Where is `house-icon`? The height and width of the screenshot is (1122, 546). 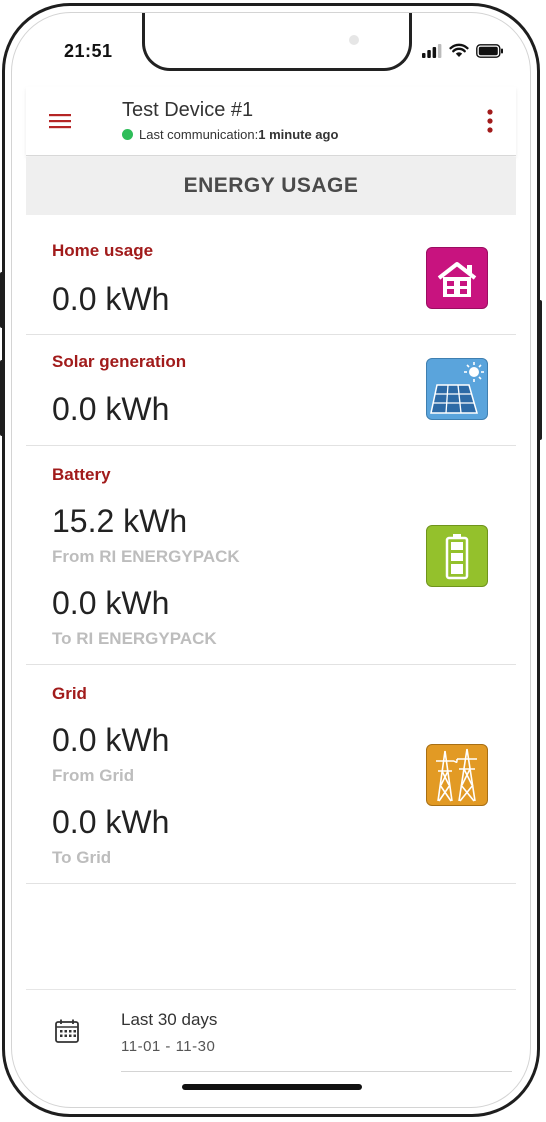
house-icon is located at coordinates (457, 278).